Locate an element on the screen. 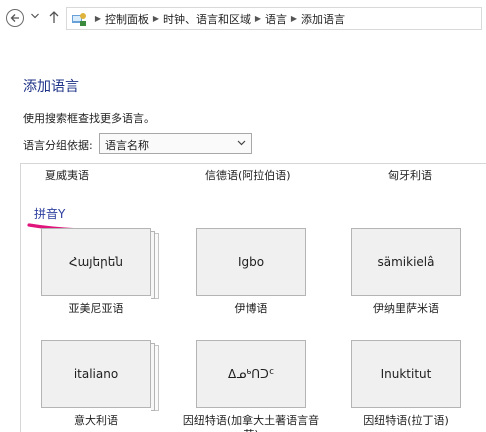 This screenshot has width=486, height=432. up-arrow-icon is located at coordinates (54, 17).